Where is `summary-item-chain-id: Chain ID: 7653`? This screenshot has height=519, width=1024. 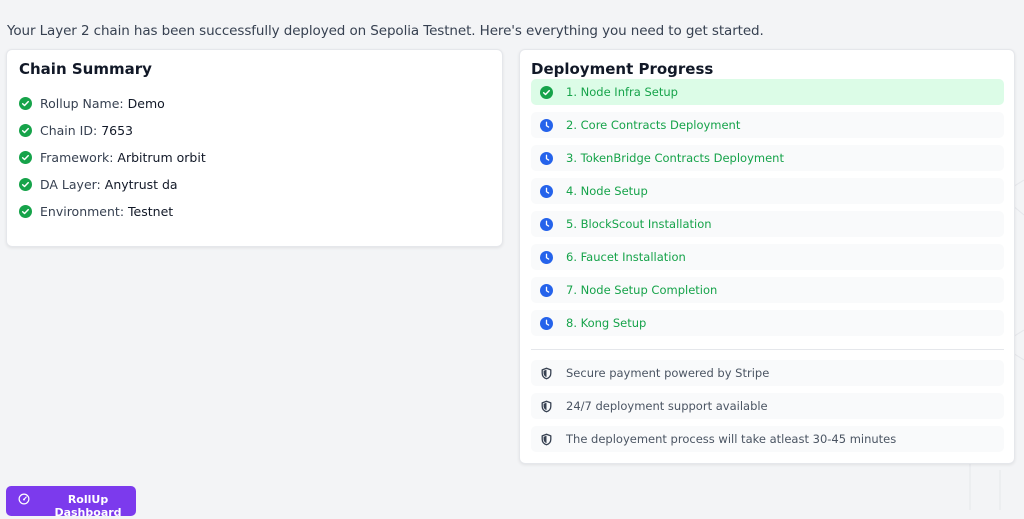
summary-item-chain-id: Chain ID: 7653 is located at coordinates (112, 130).